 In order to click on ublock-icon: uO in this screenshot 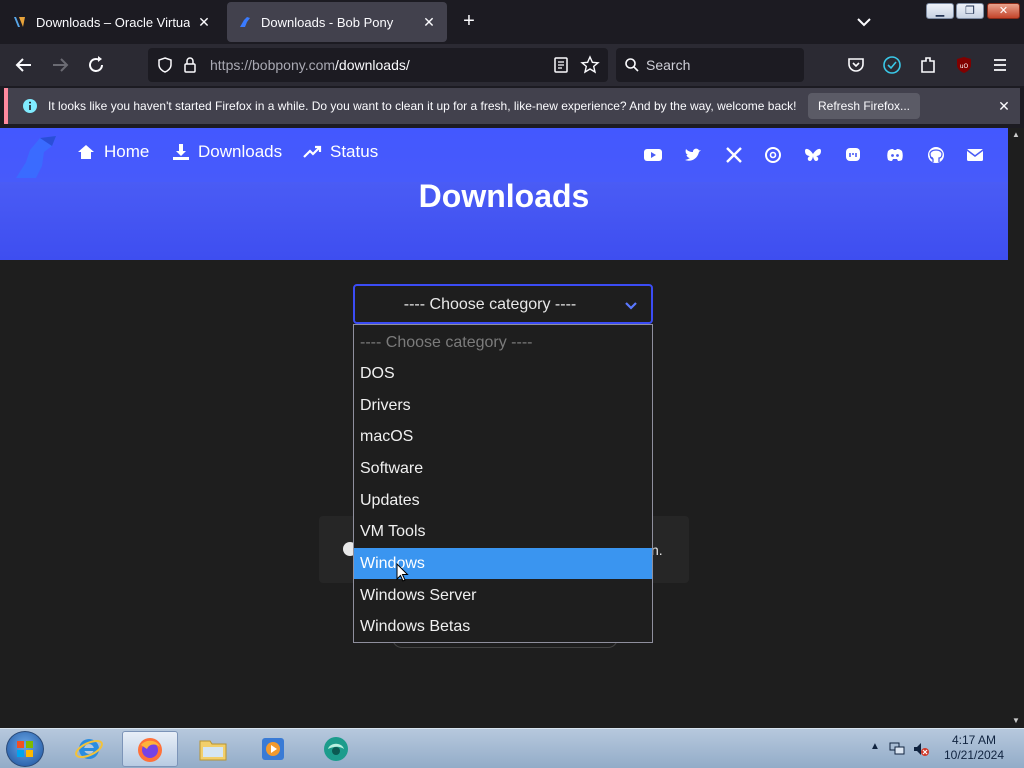, I will do `click(964, 65)`.